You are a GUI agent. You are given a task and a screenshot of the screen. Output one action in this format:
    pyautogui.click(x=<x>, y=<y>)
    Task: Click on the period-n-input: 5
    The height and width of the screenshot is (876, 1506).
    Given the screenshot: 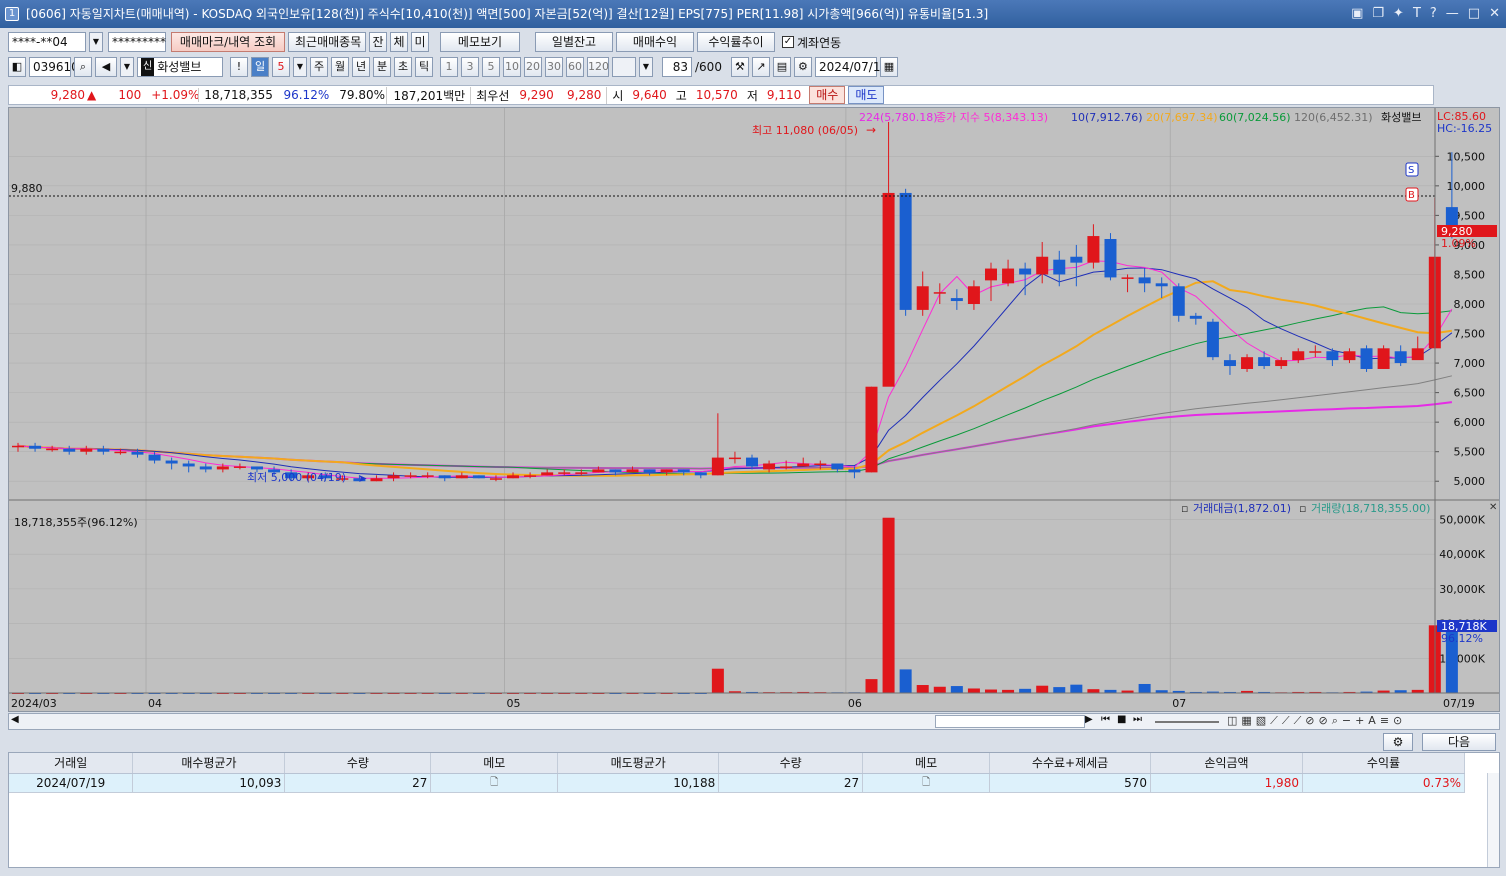 What is the action you would take?
    pyautogui.click(x=281, y=67)
    